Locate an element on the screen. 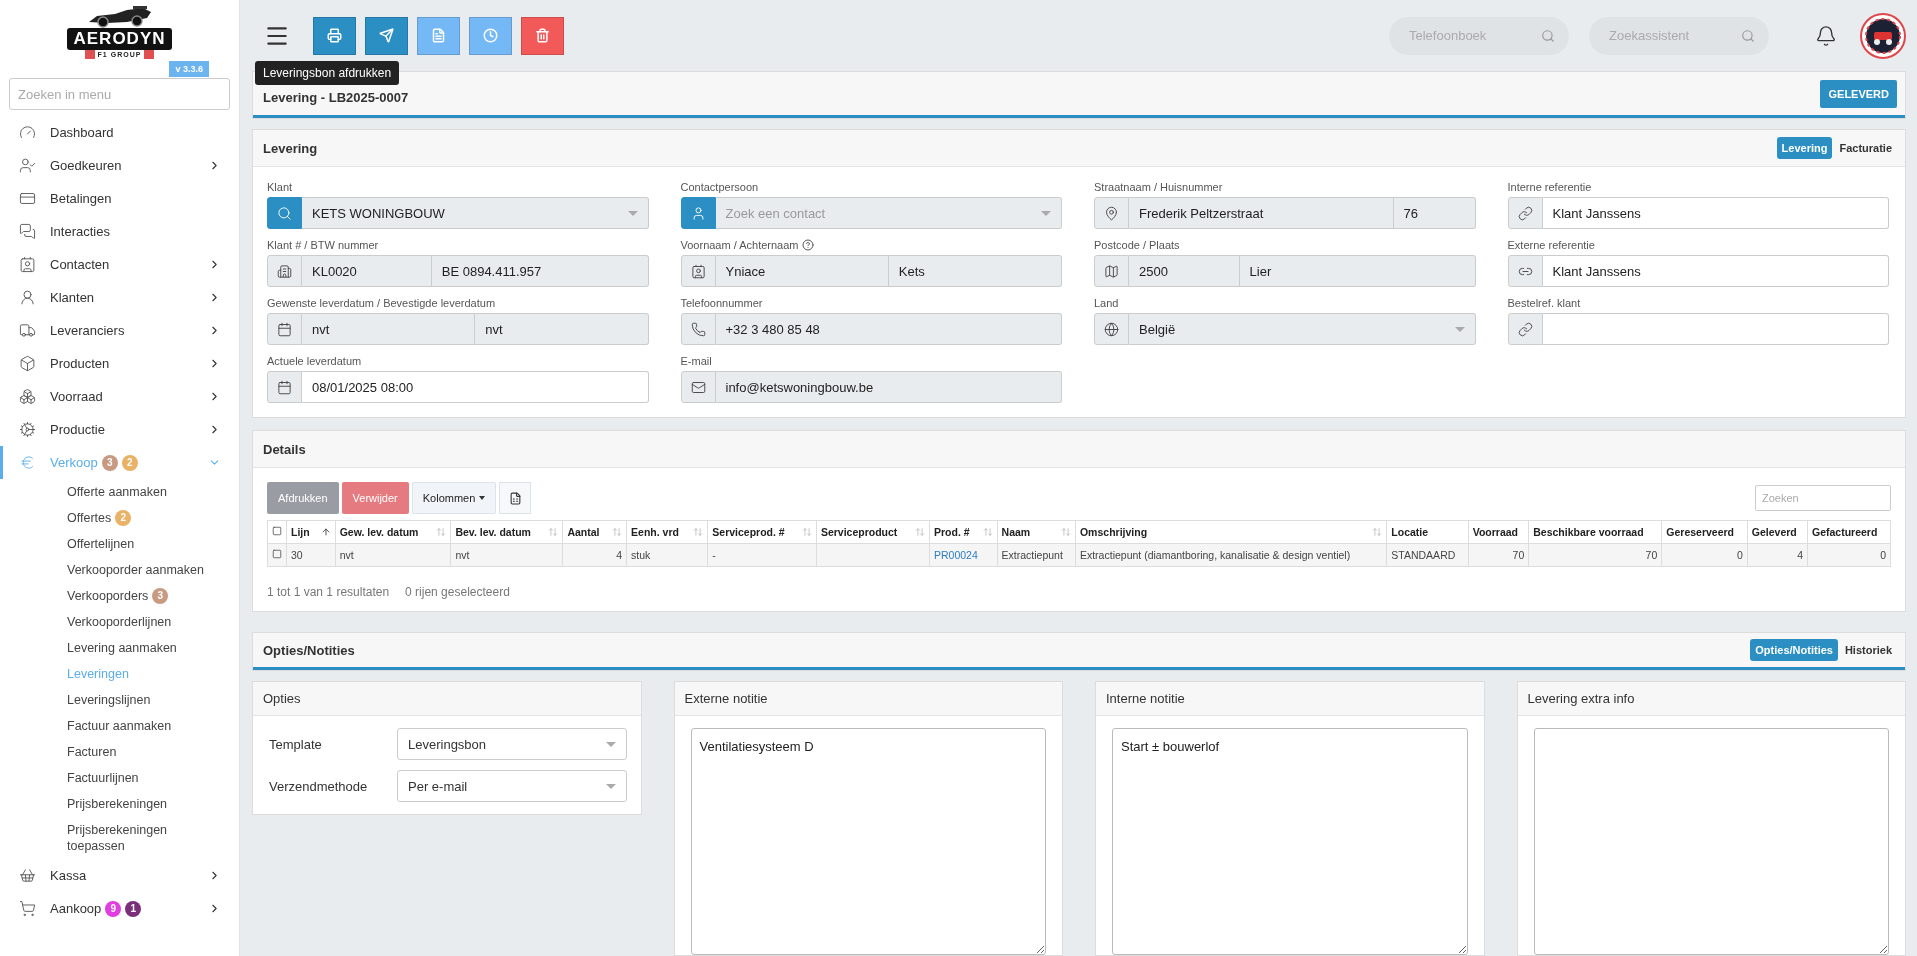 Image resolution: width=1917 pixels, height=956 pixels. status-button: GELEVERD is located at coordinates (1858, 93).